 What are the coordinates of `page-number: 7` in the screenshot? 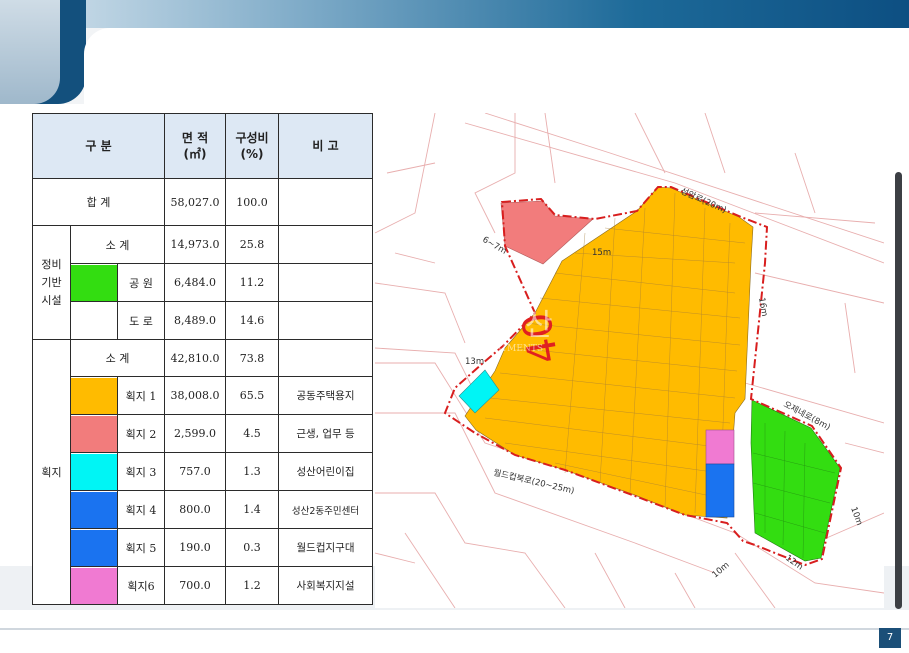 It's located at (890, 638).